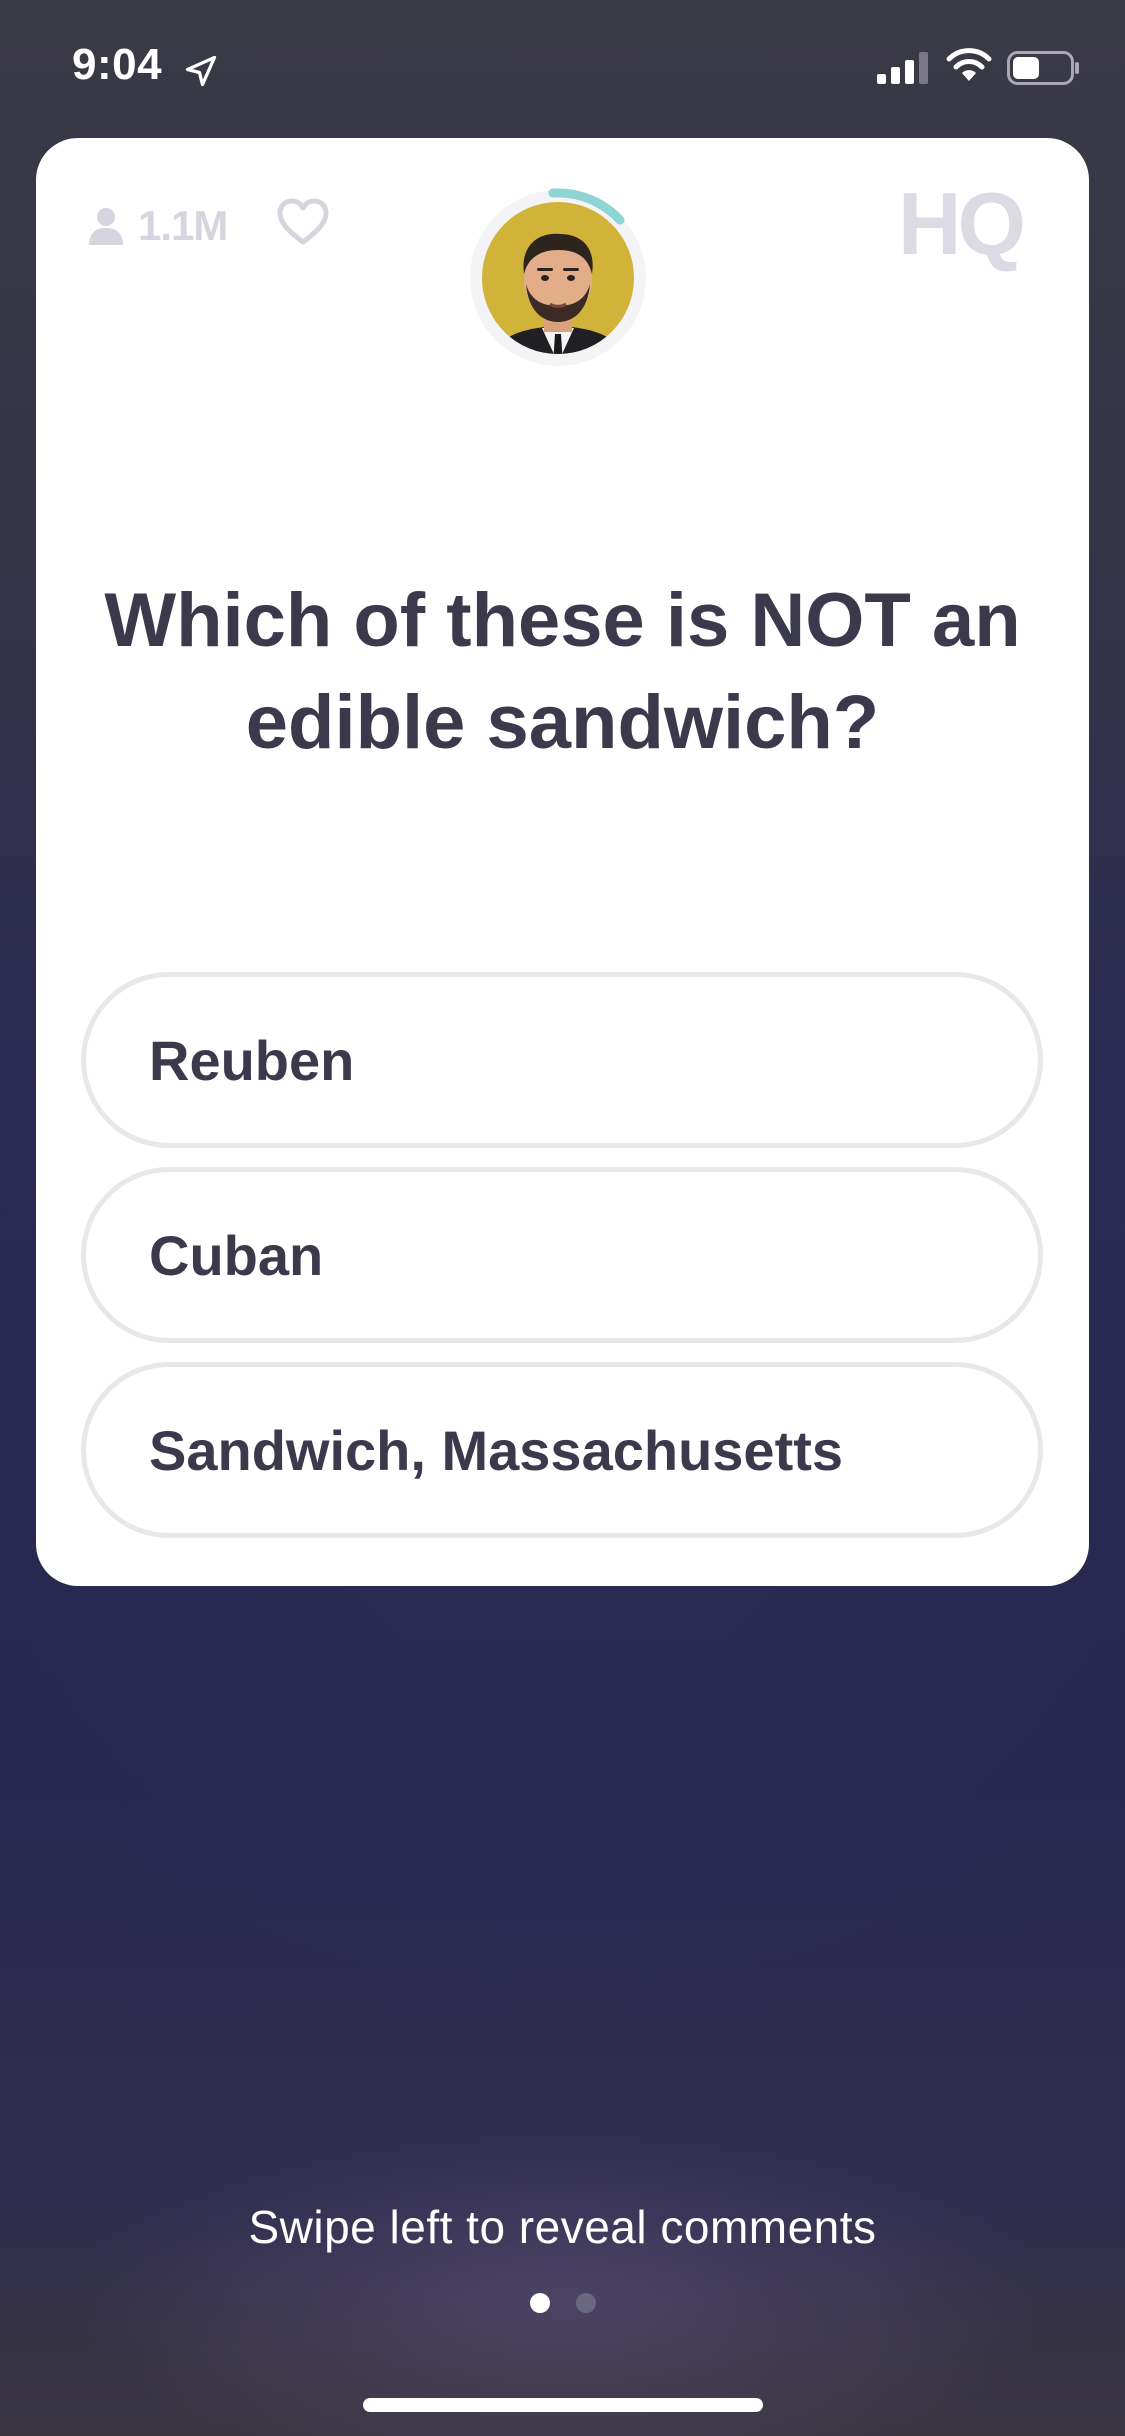  Describe the element at coordinates (106, 226) in the screenshot. I see `person-icon` at that location.